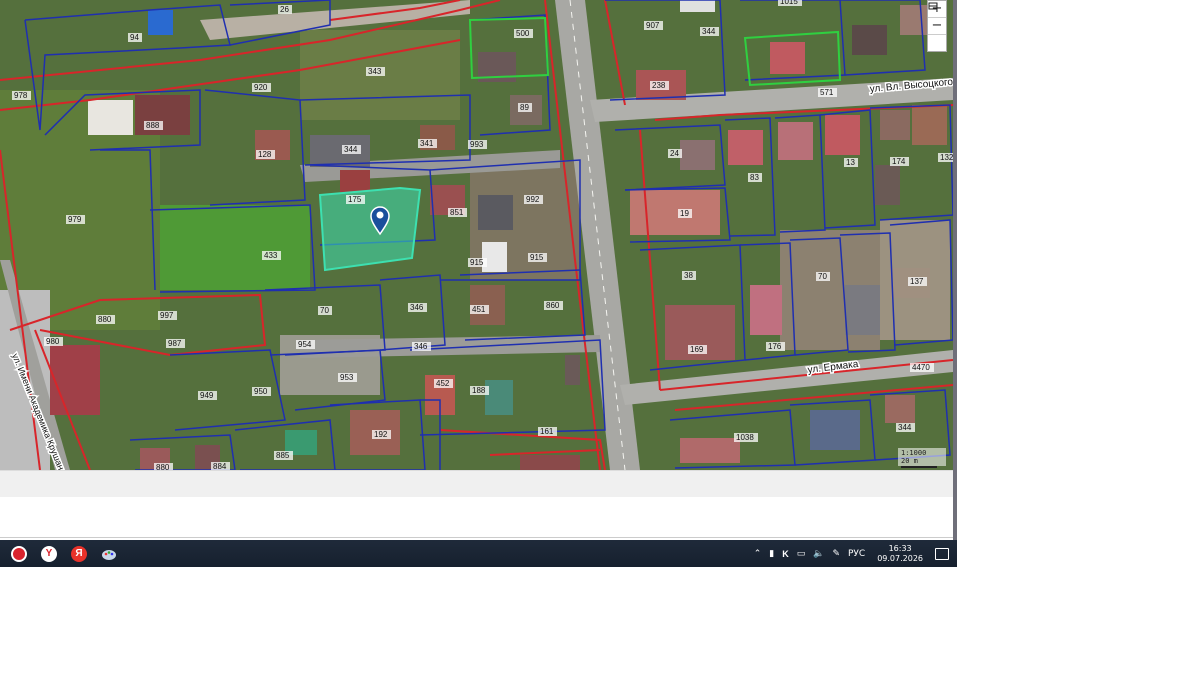 The image size is (1200, 675). I want to click on parcel-number-label: 851, so click(457, 212).